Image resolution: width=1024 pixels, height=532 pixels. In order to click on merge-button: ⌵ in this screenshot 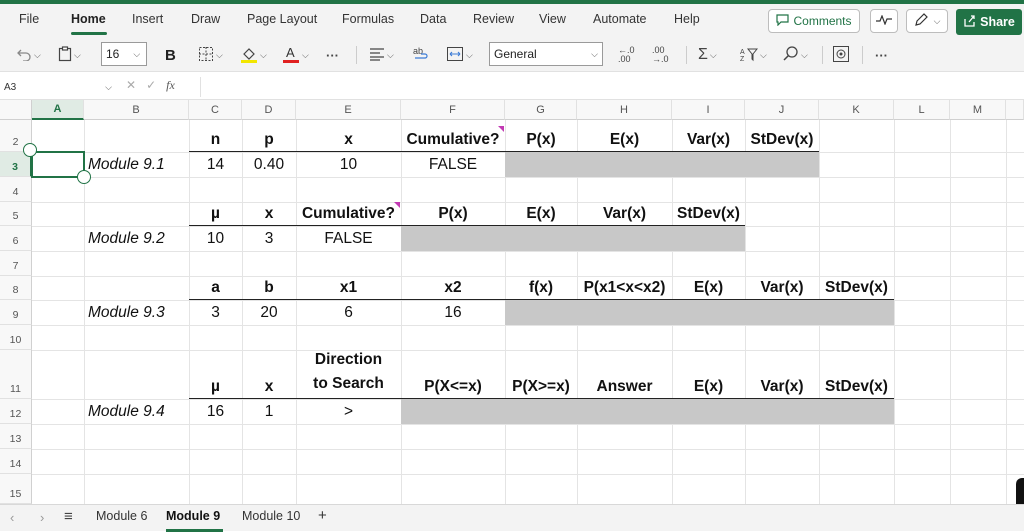, I will do `click(459, 55)`.